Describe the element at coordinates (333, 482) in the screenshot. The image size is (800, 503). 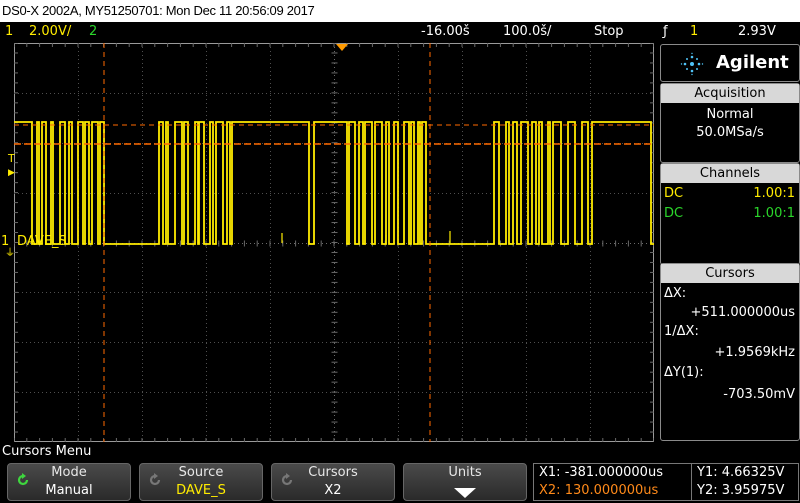
I see `cursors-softkey: Cursors X2` at that location.